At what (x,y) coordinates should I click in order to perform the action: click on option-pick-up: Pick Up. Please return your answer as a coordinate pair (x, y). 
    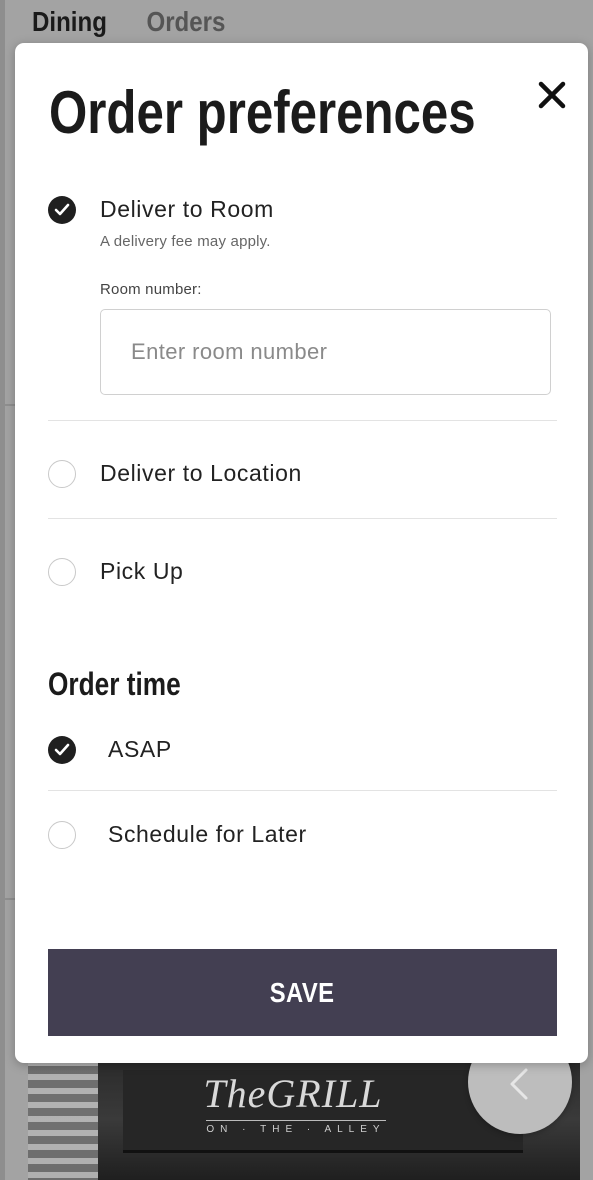
    Looking at the image, I should click on (303, 573).